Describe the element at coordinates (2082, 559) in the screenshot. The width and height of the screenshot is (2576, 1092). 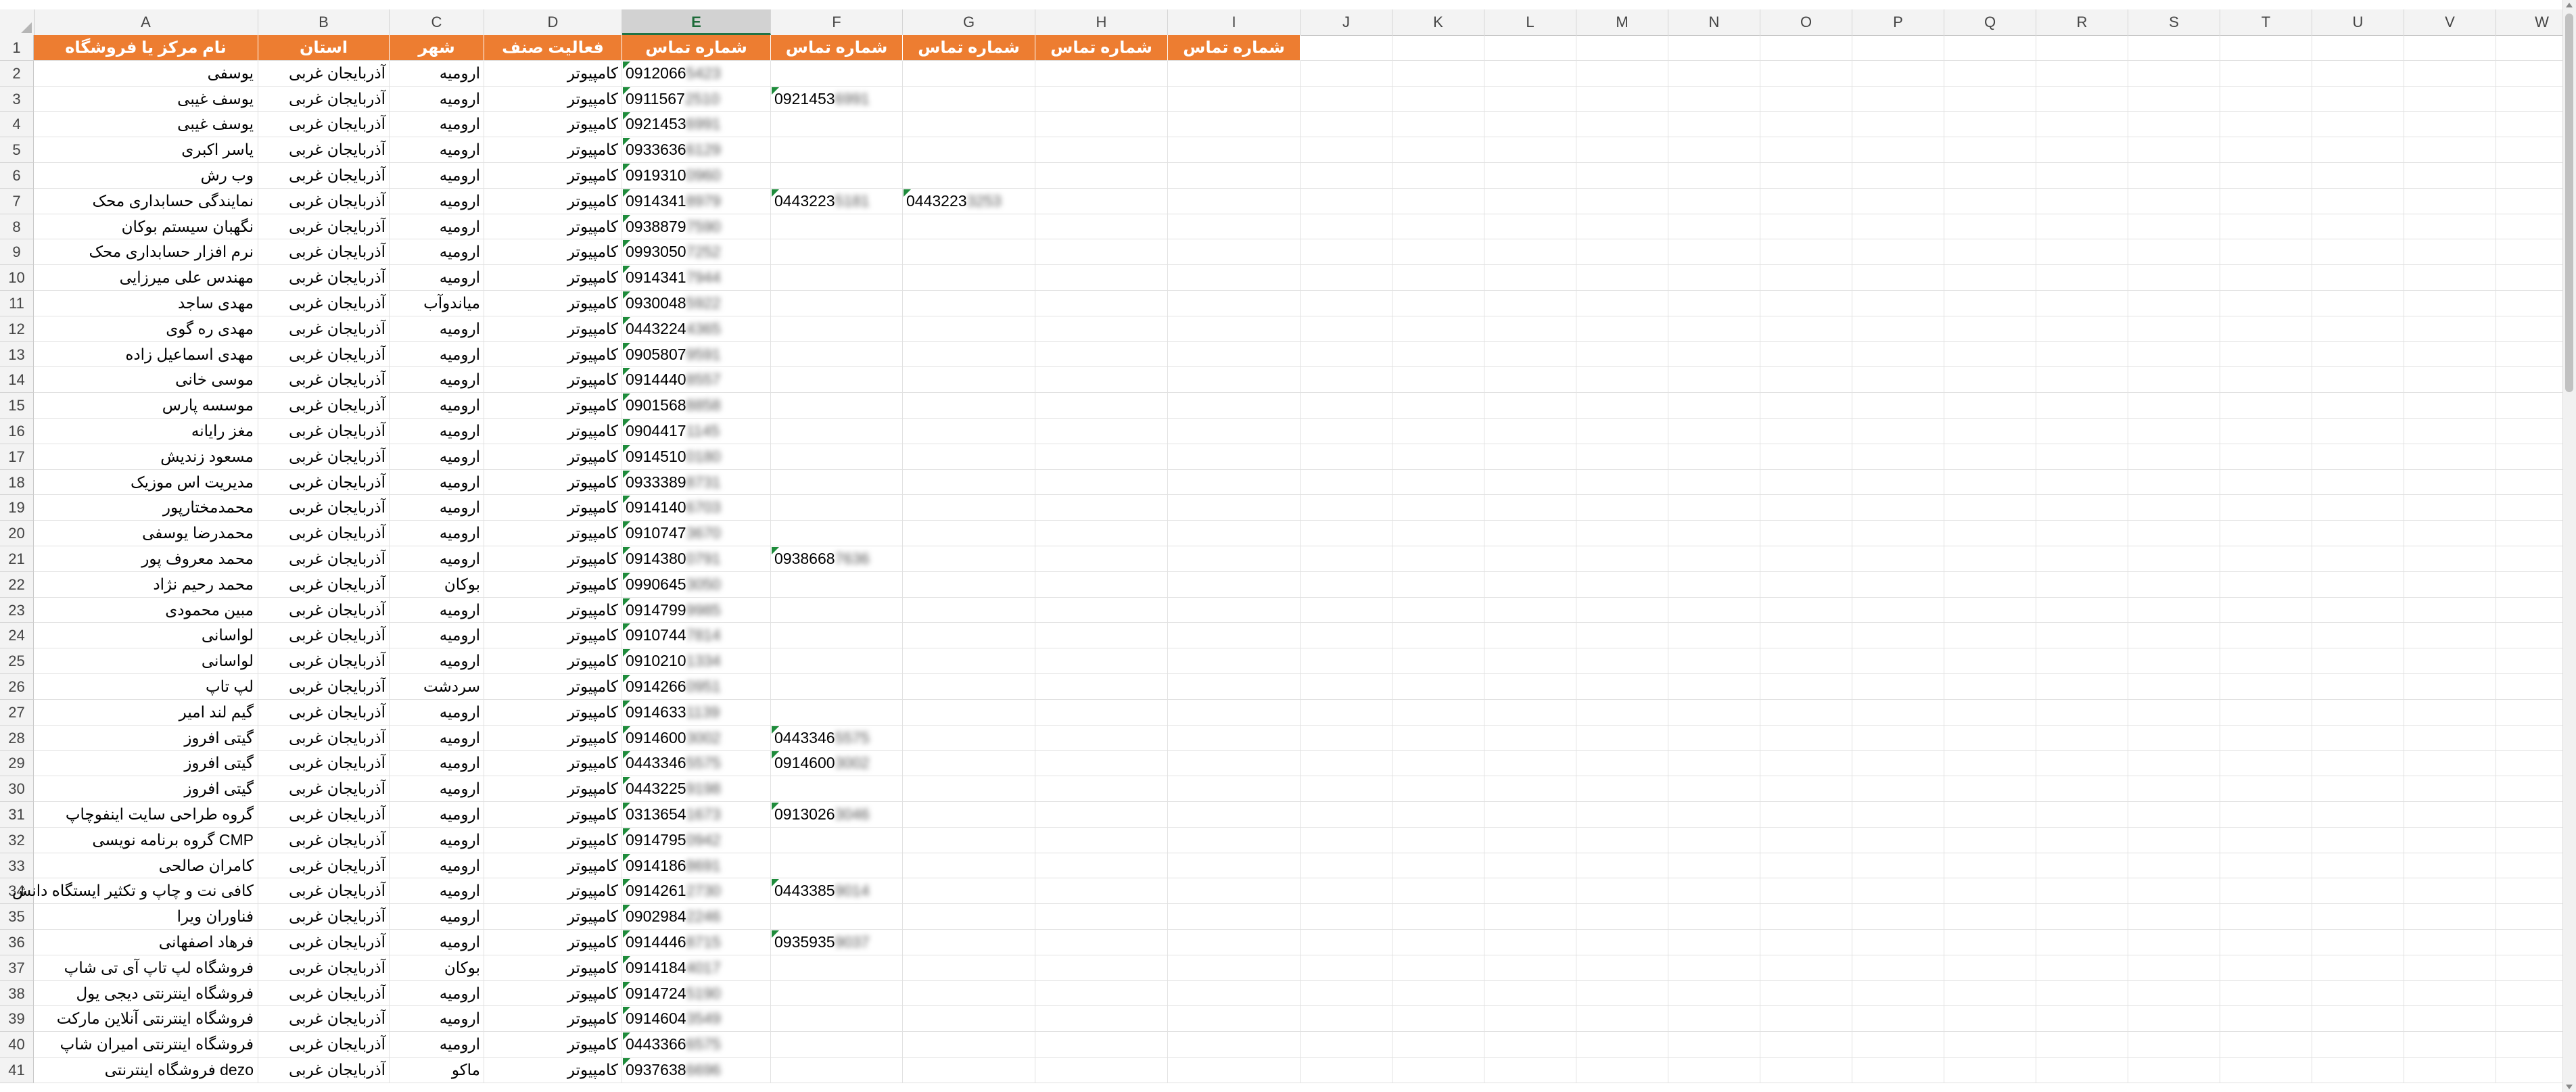
I see `cell-r21` at that location.